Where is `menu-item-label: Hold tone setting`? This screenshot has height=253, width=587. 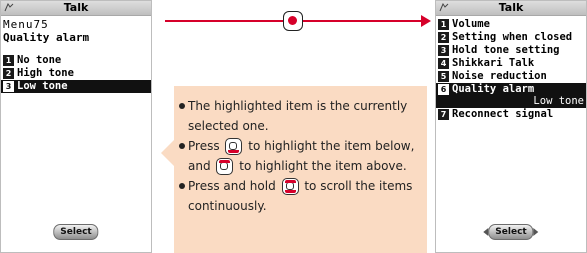
menu-item-label: Hold tone setting is located at coordinates (506, 50).